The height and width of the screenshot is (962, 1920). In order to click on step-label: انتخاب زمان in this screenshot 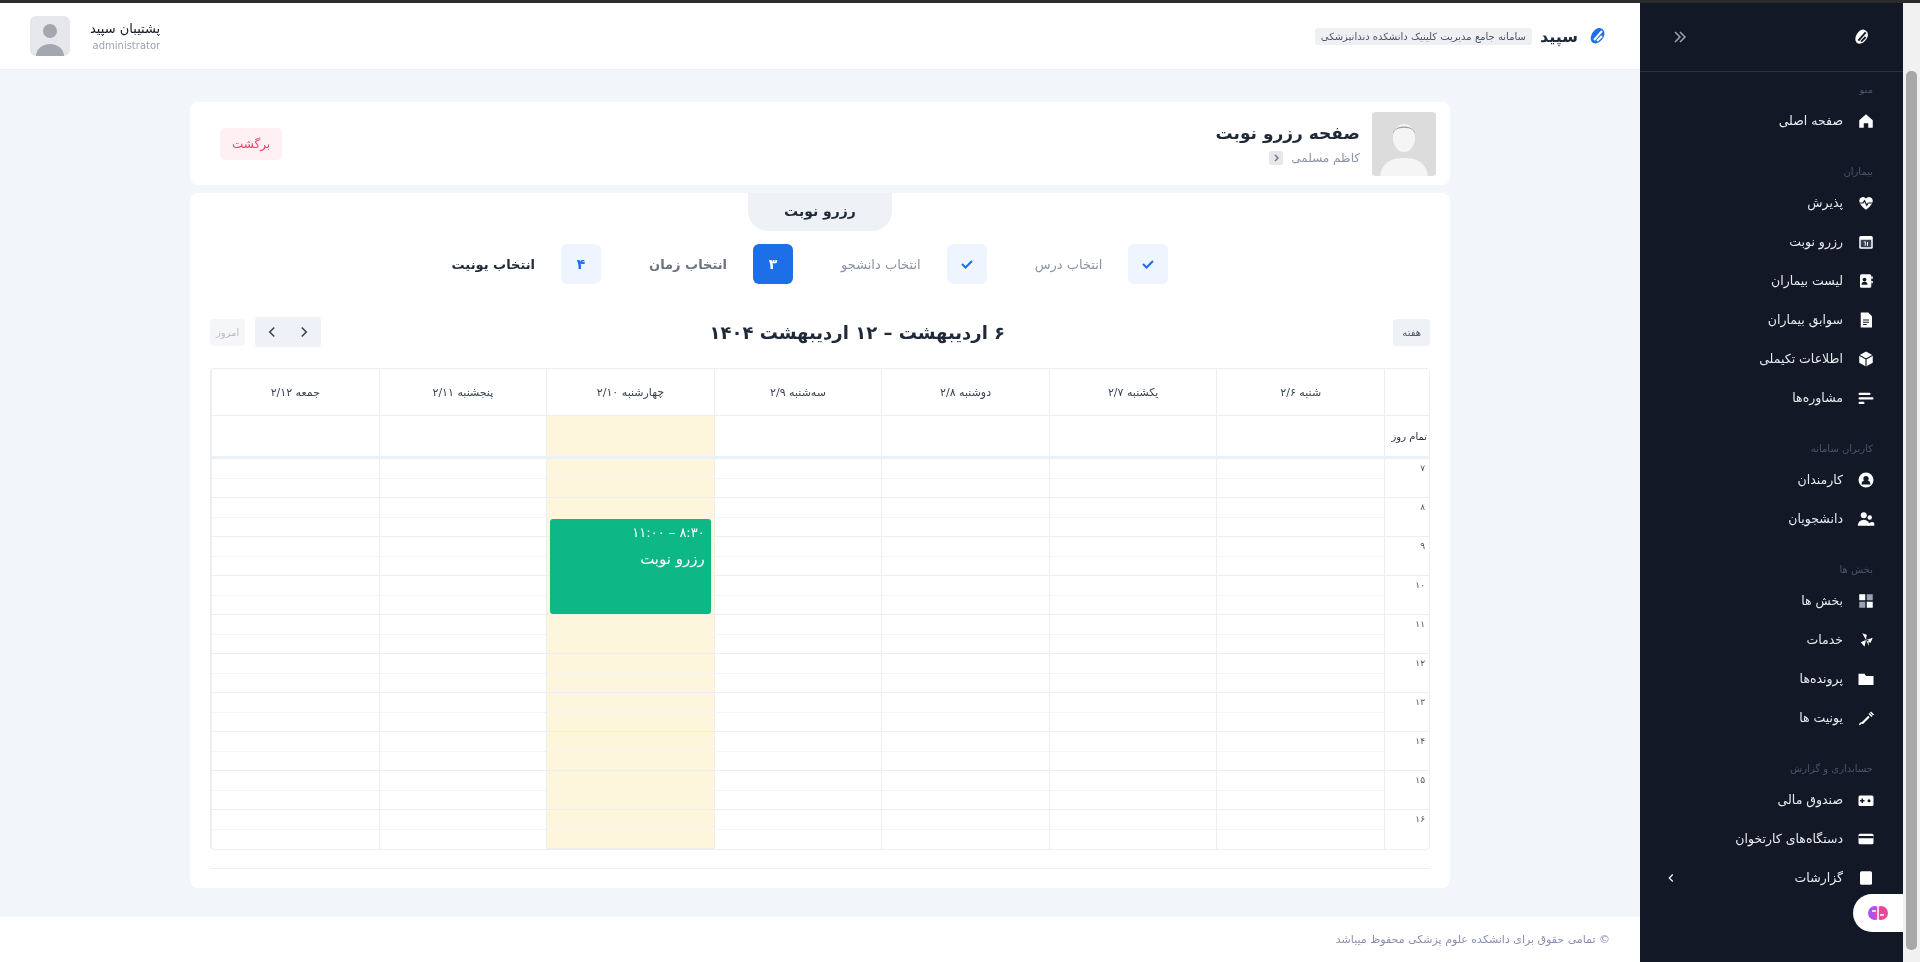, I will do `click(688, 264)`.